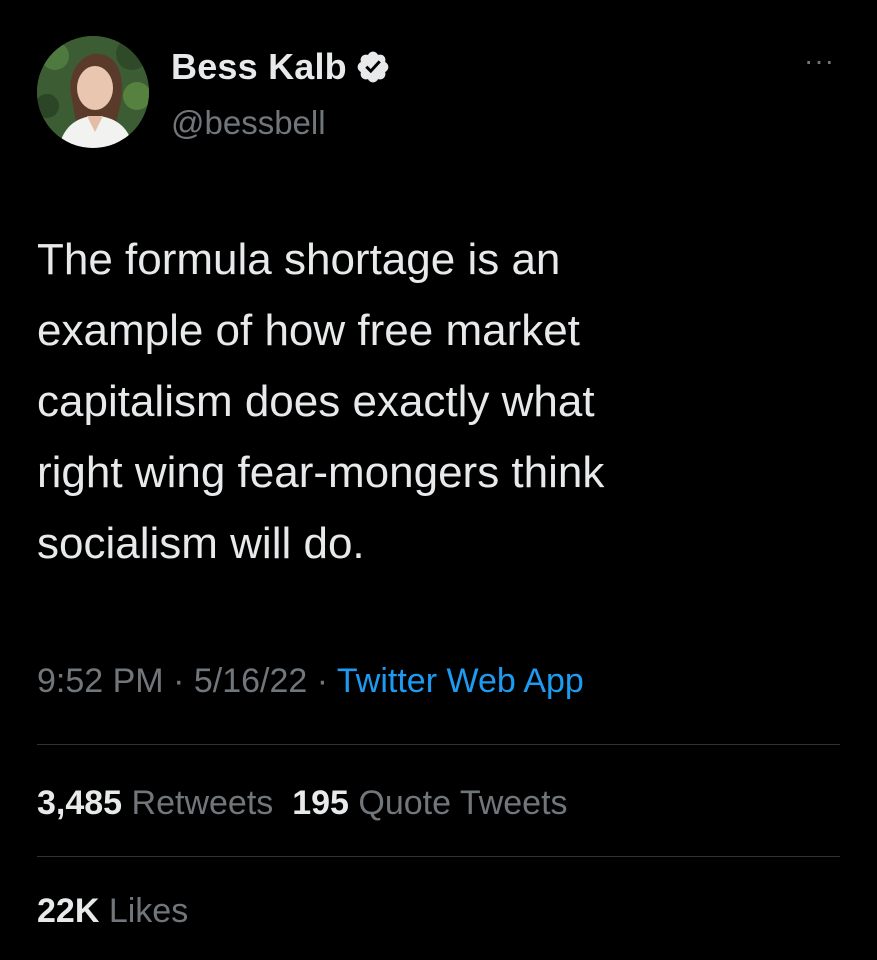  Describe the element at coordinates (148, 911) in the screenshot. I see `likes-label: Likes` at that location.